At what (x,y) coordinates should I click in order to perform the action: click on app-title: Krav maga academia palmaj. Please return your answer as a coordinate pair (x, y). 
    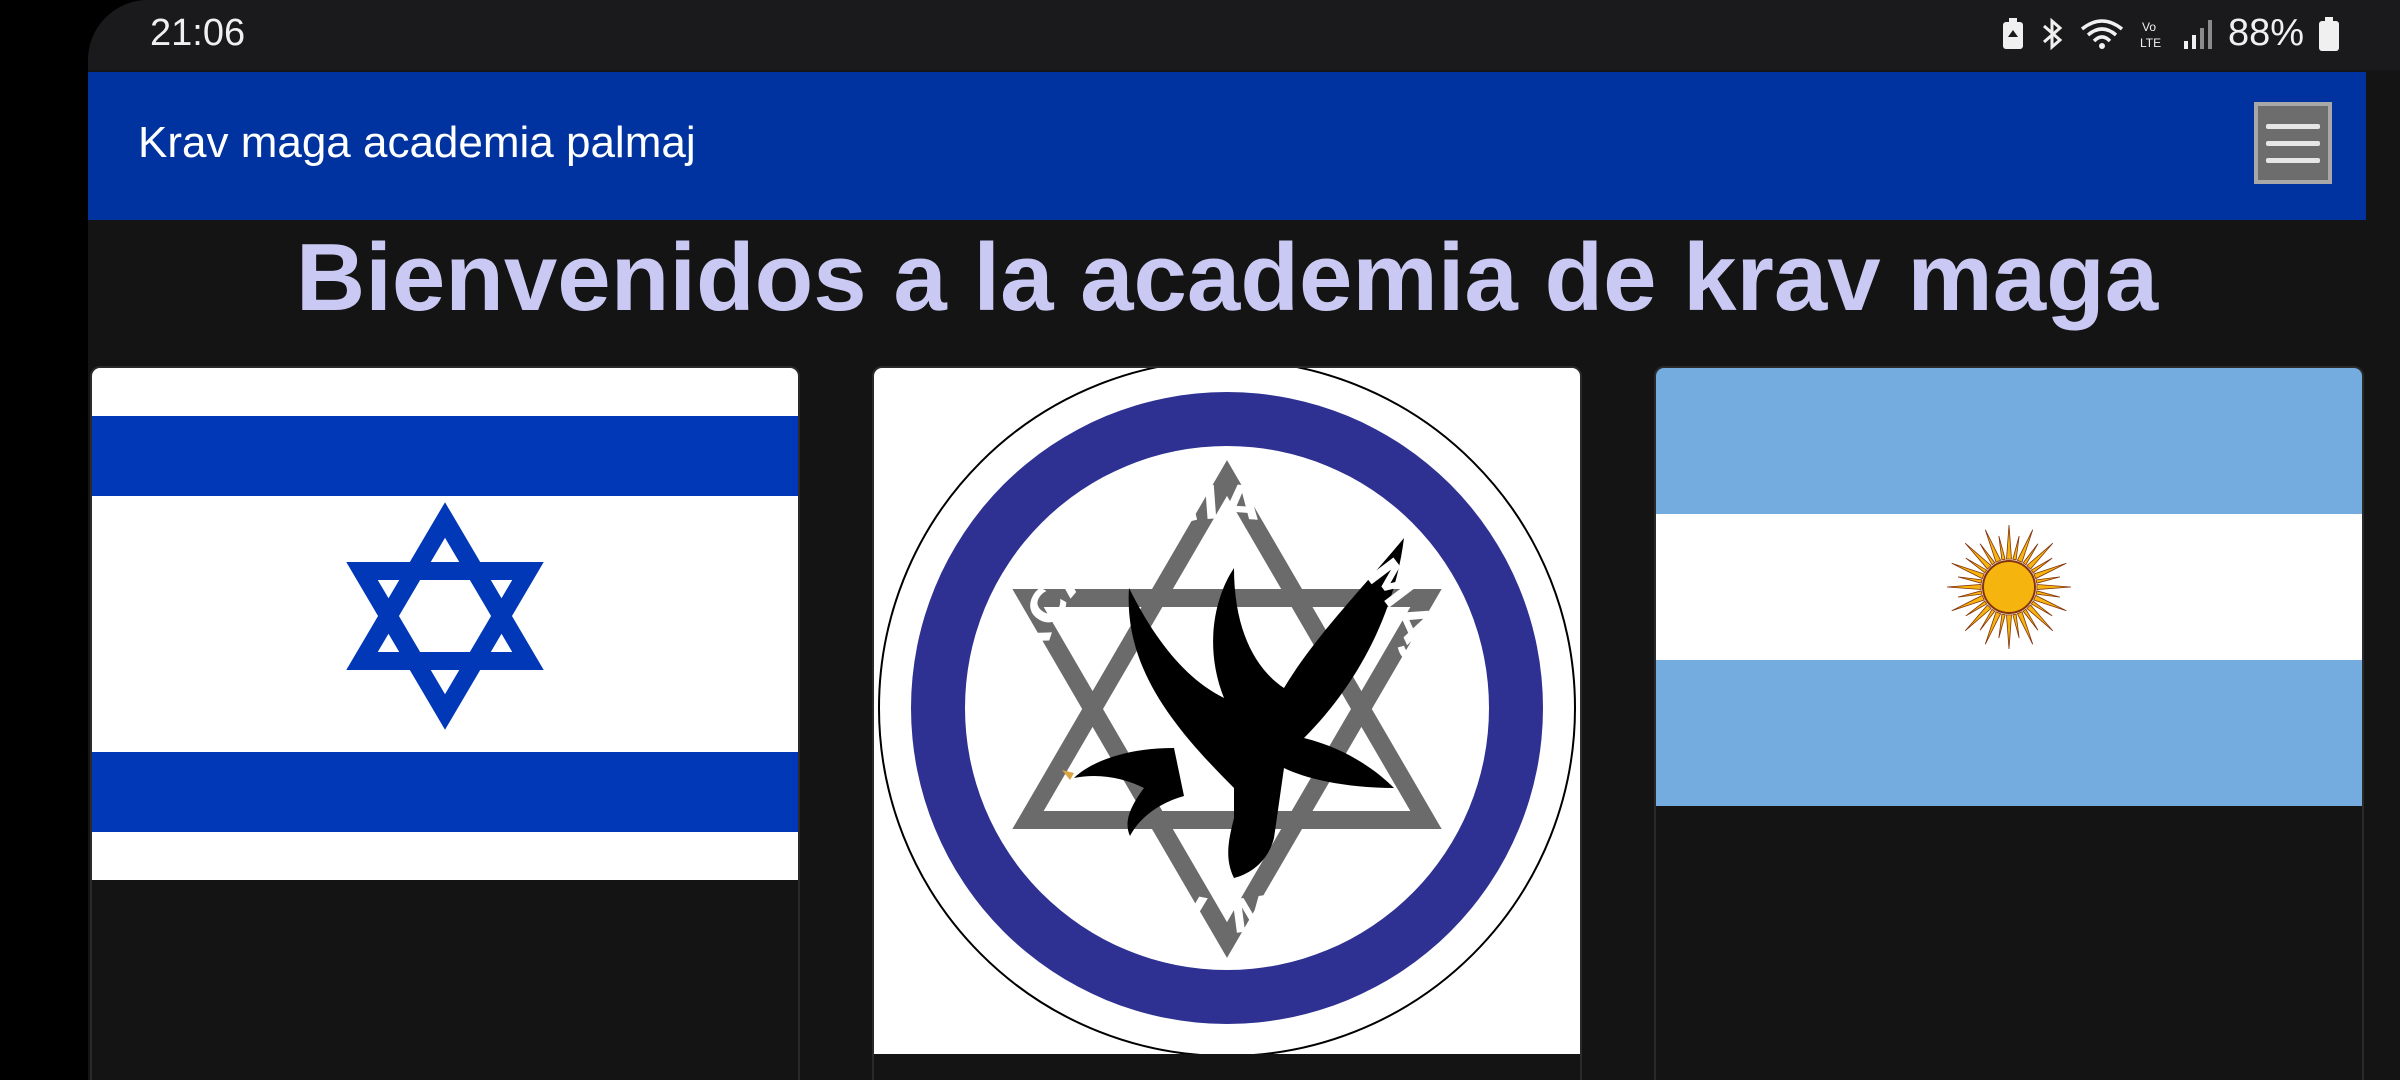
    Looking at the image, I should click on (417, 143).